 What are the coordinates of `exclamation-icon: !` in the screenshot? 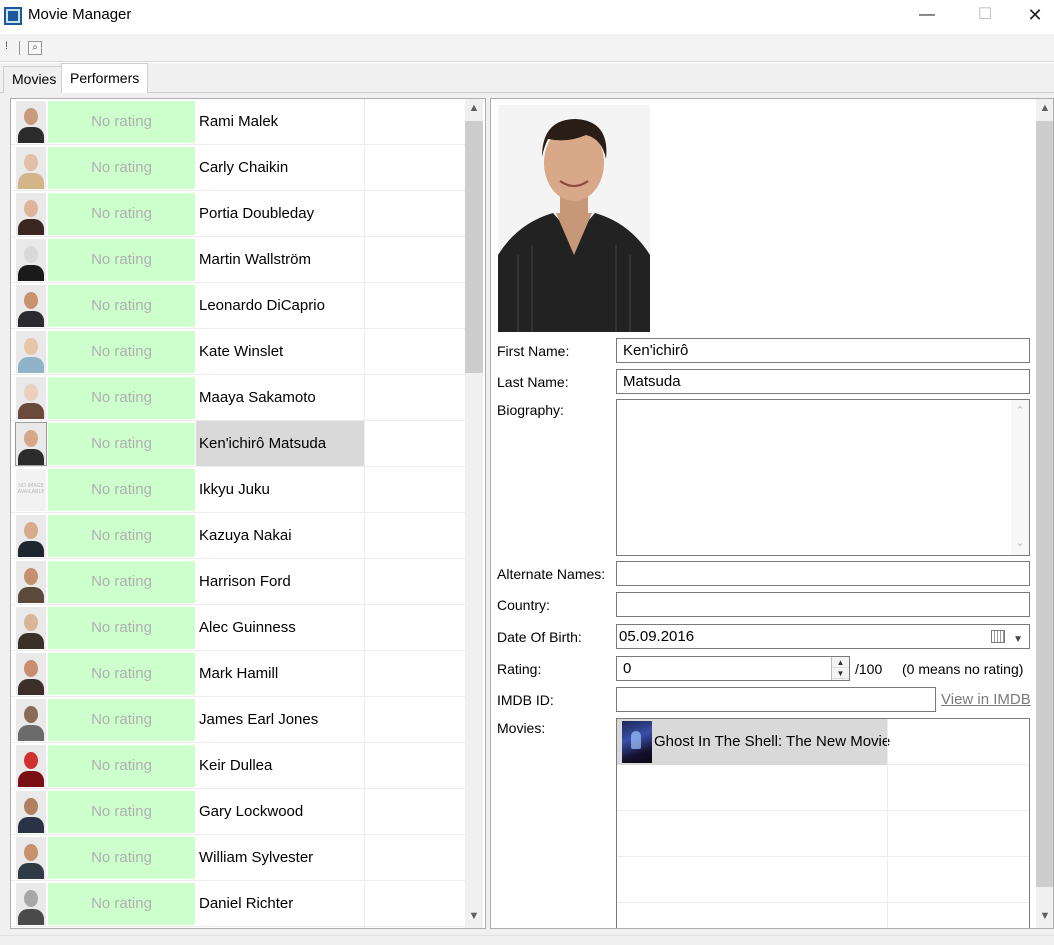 It's located at (6, 46).